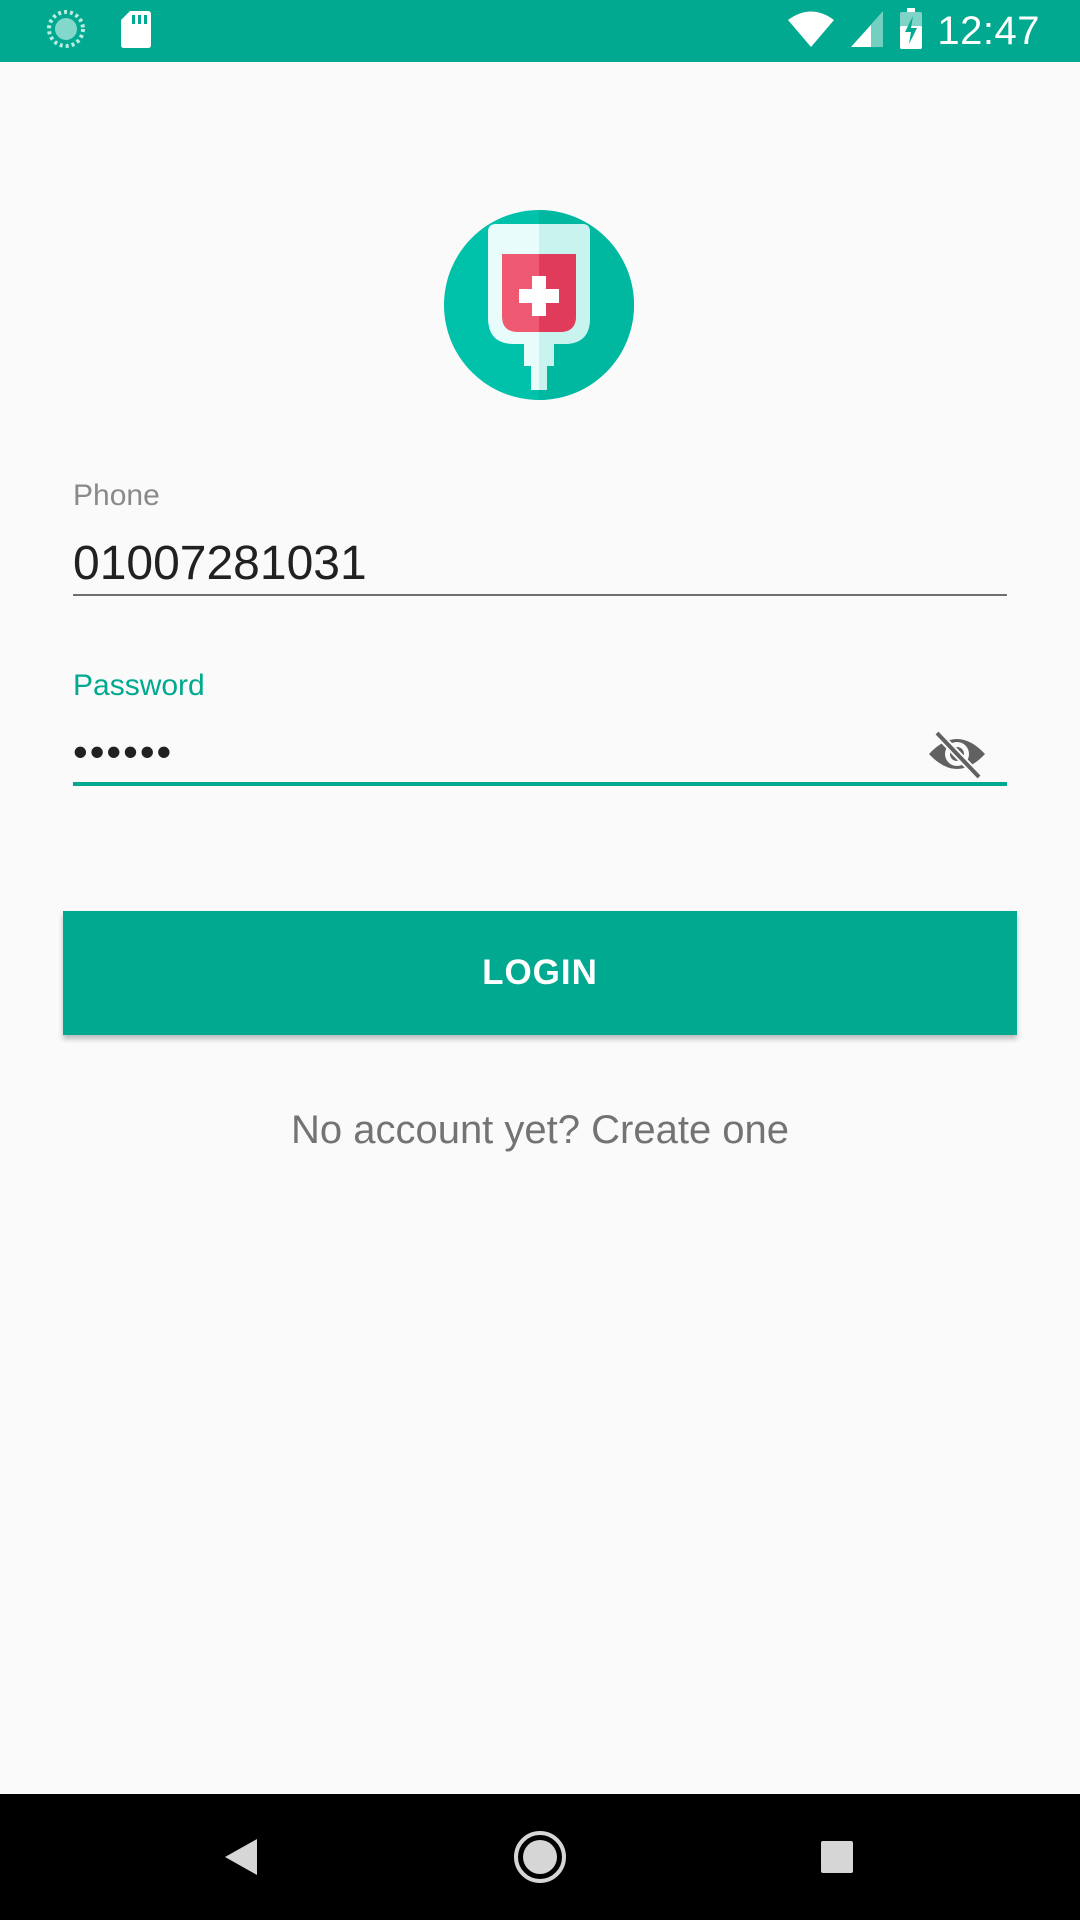 This screenshot has width=1080, height=1920. Describe the element at coordinates (837, 1857) in the screenshot. I see `recents-icon` at that location.